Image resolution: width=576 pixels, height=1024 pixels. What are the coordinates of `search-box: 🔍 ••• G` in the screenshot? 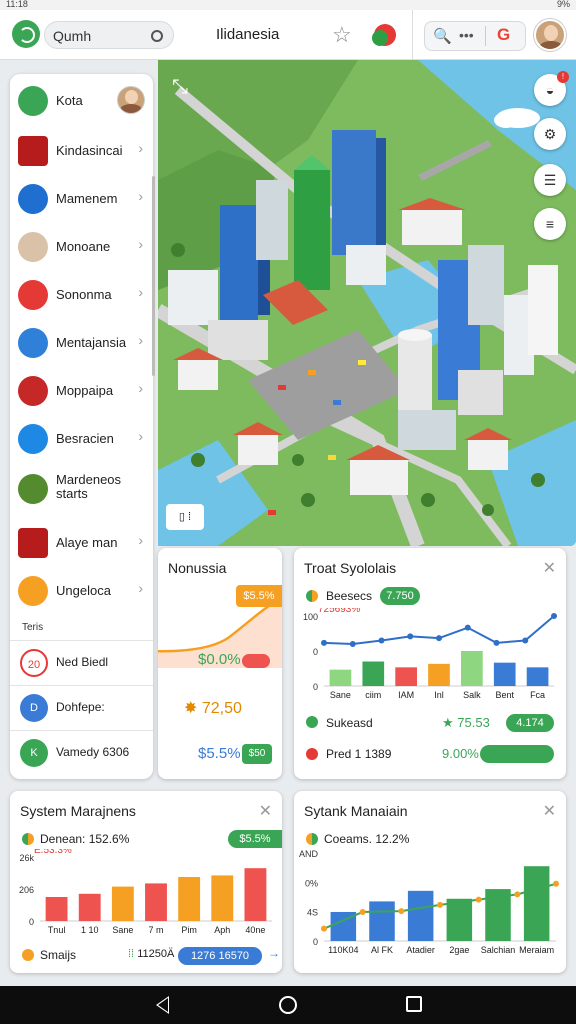 It's located at (475, 36).